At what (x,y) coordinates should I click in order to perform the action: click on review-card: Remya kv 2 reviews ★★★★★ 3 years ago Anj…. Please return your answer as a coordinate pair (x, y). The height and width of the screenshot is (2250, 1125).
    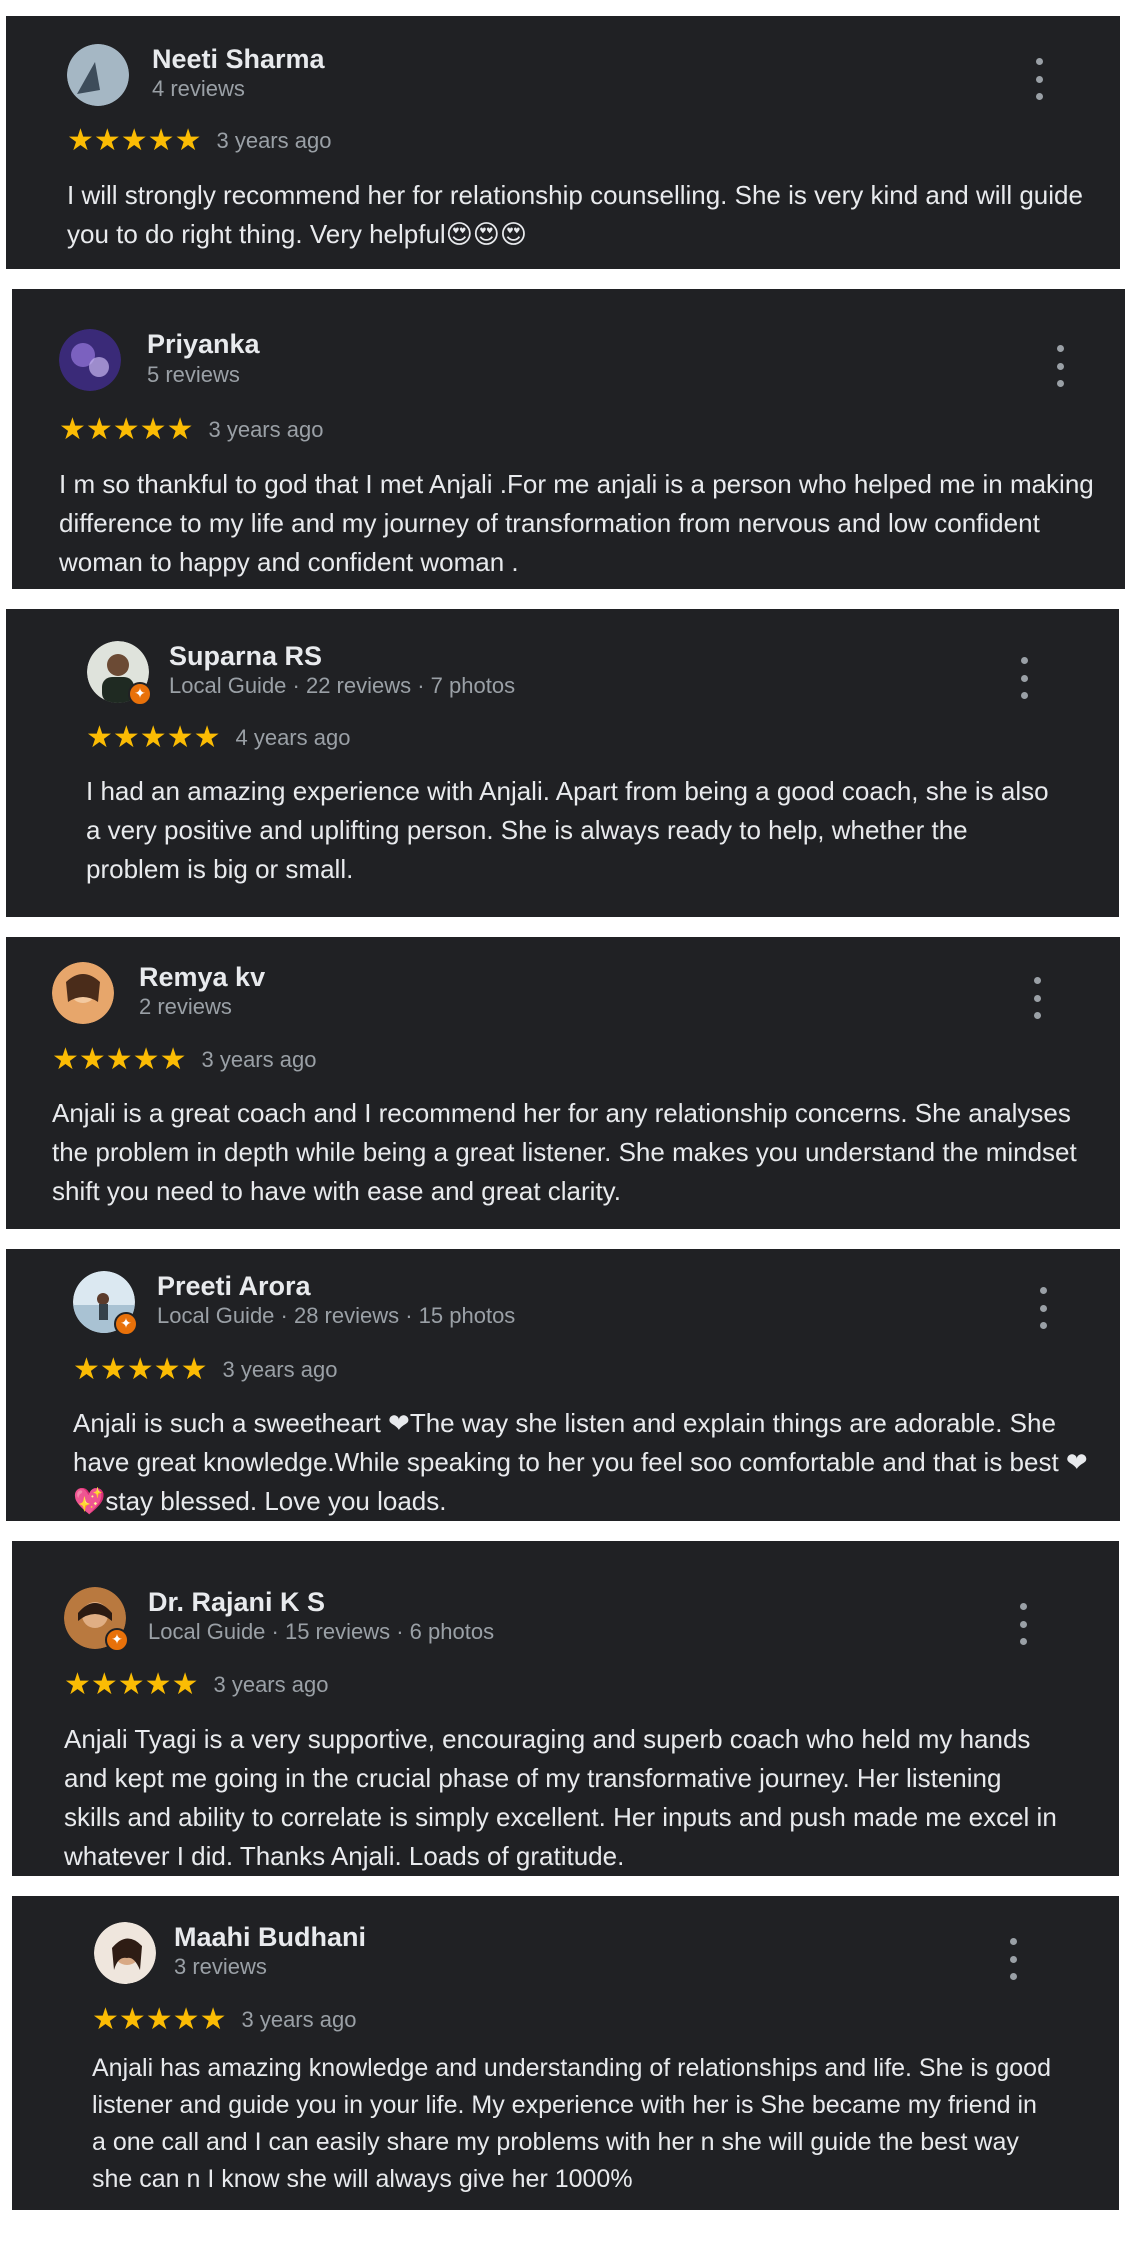
    Looking at the image, I should click on (563, 1083).